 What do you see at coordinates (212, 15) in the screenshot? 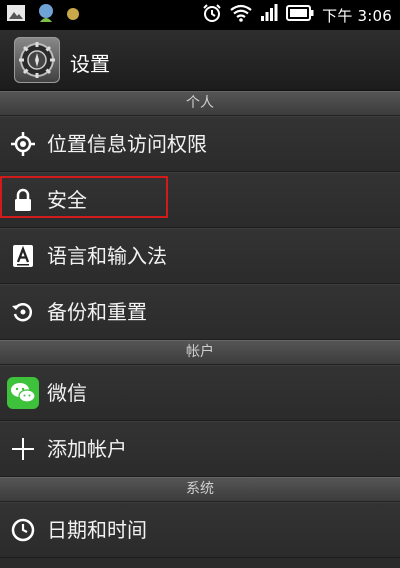
I see `alarm-icon` at bounding box center [212, 15].